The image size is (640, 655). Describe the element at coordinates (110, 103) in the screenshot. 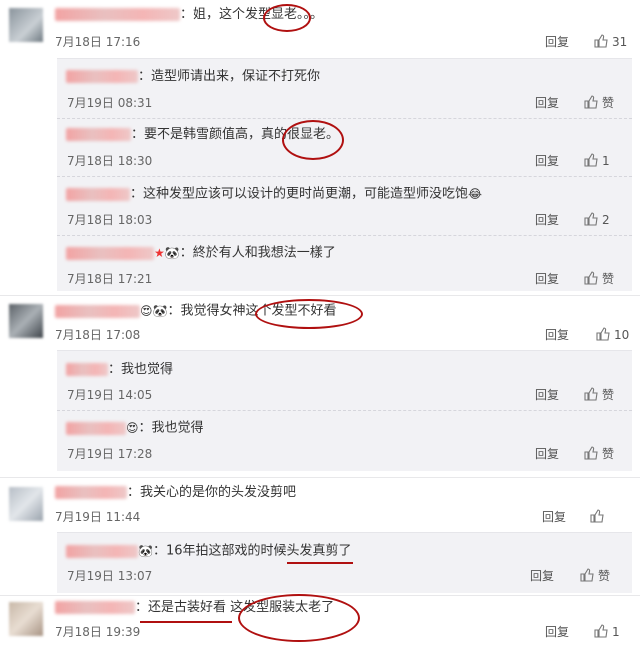

I see `reply-time: 7月19日 08:31` at that location.